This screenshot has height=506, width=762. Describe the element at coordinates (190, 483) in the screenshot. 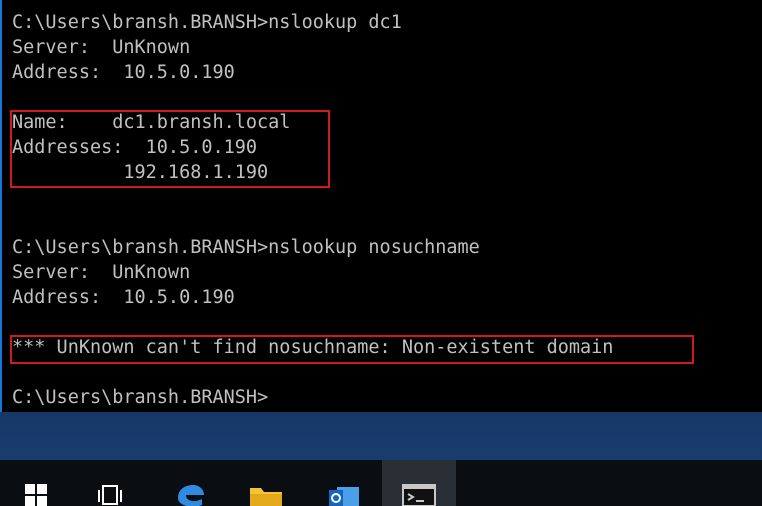

I see `edge-button` at that location.